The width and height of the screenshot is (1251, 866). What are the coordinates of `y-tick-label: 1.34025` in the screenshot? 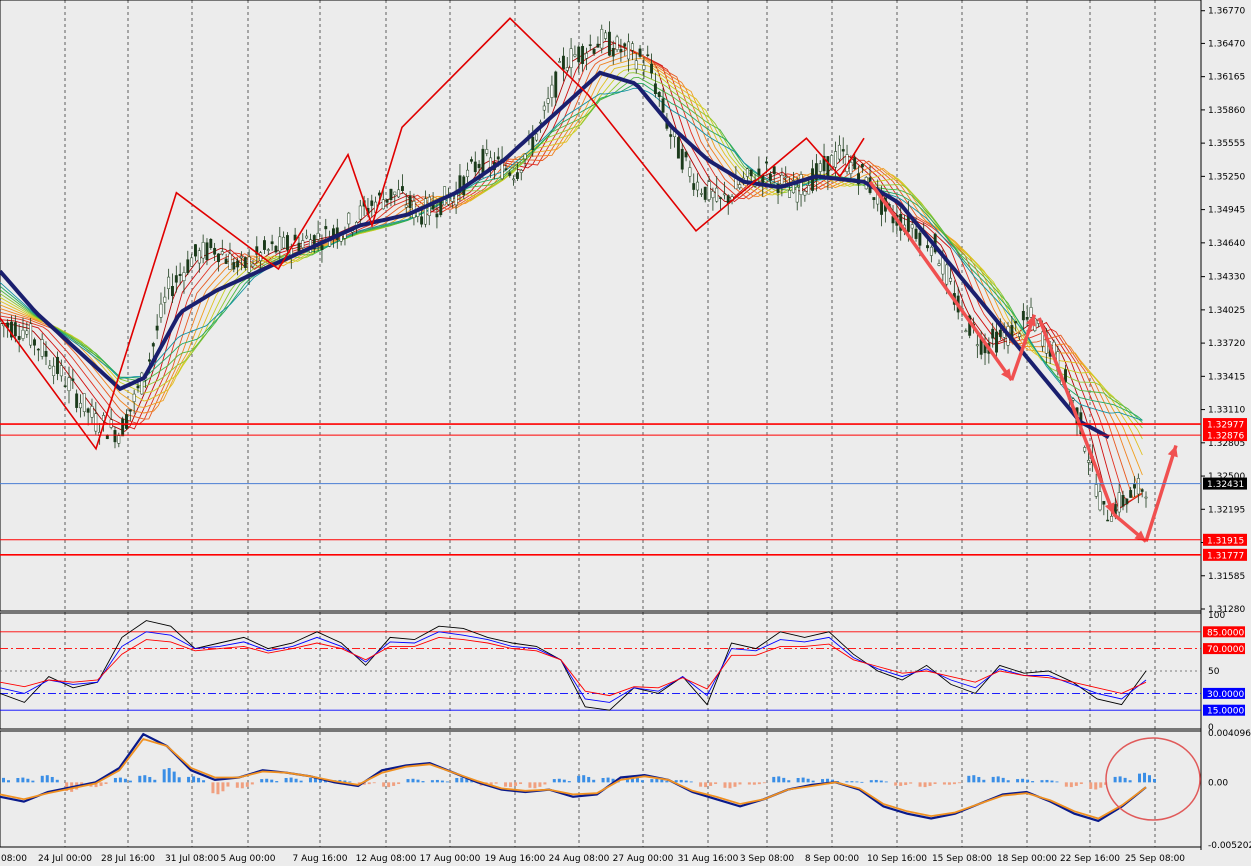 It's located at (1226, 311).